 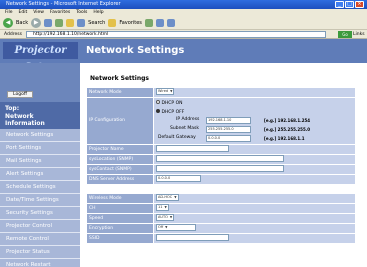 What do you see at coordinates (254, 149) in the screenshot?
I see `projector-name-cell` at bounding box center [254, 149].